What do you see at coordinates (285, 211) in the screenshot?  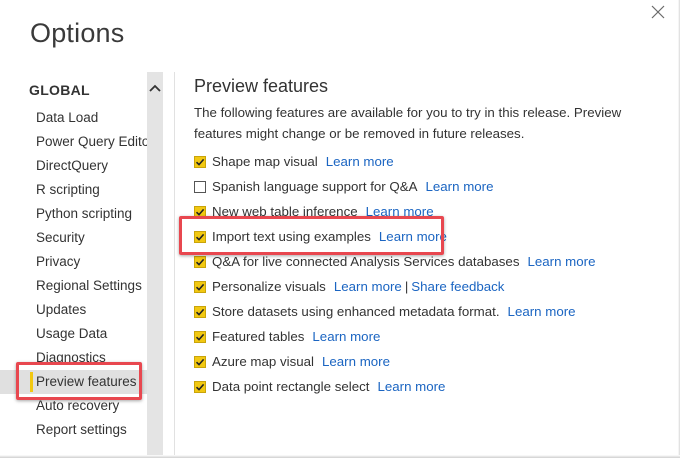 I see `feature-label: New web table inference` at bounding box center [285, 211].